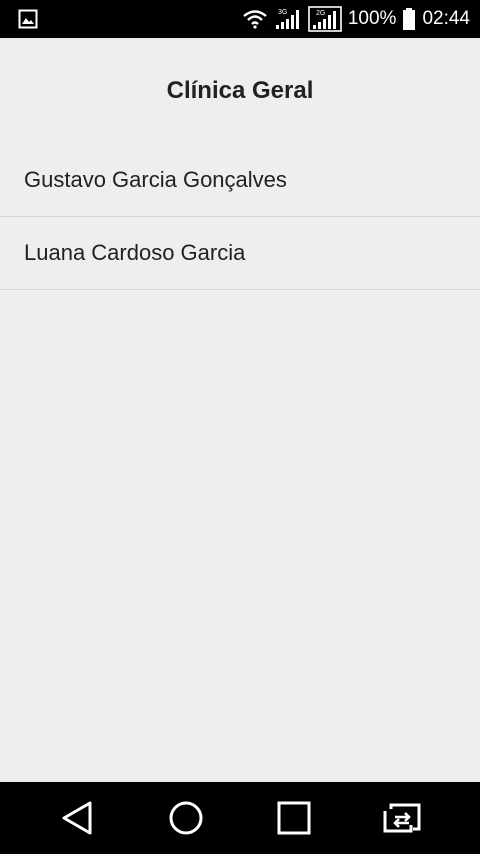  I want to click on switch-button, so click(403, 818).